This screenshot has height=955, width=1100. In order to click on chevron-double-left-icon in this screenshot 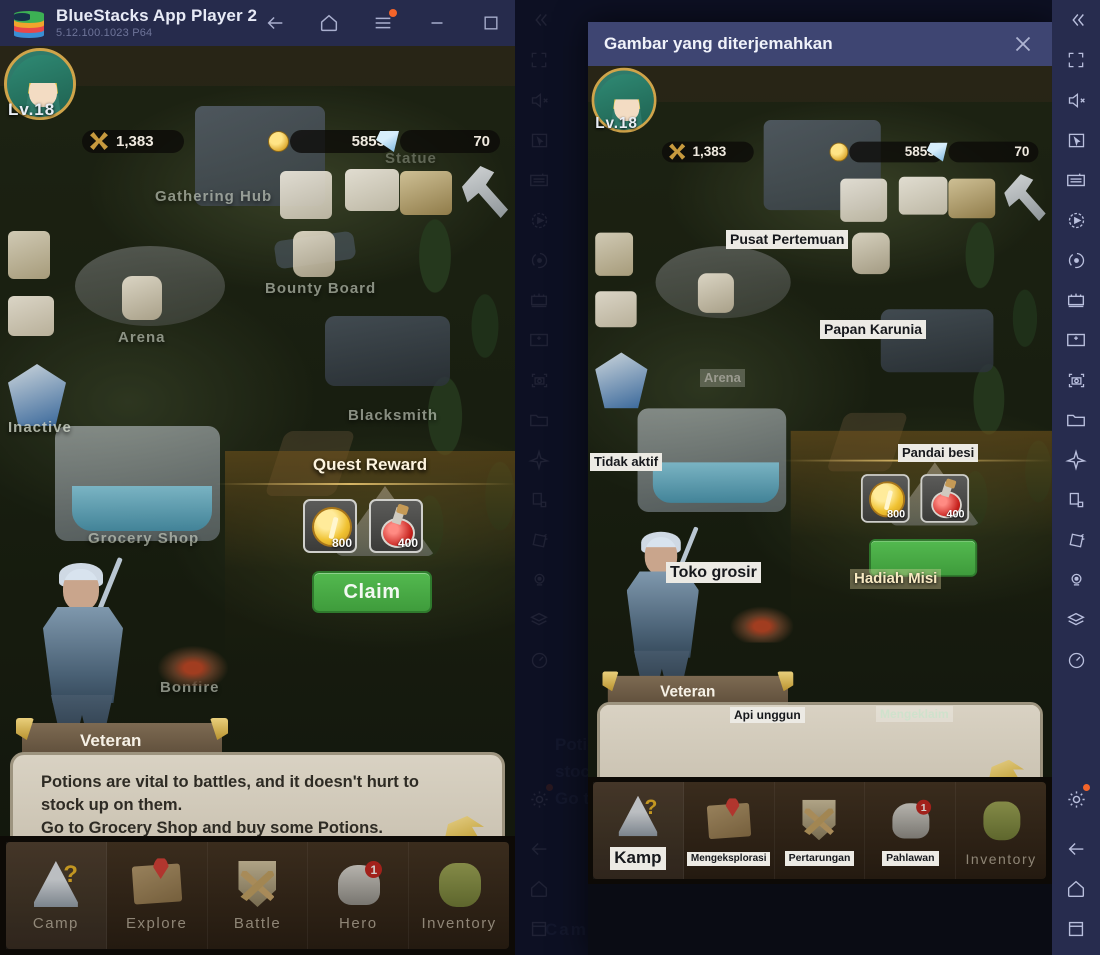, I will do `click(1078, 20)`.